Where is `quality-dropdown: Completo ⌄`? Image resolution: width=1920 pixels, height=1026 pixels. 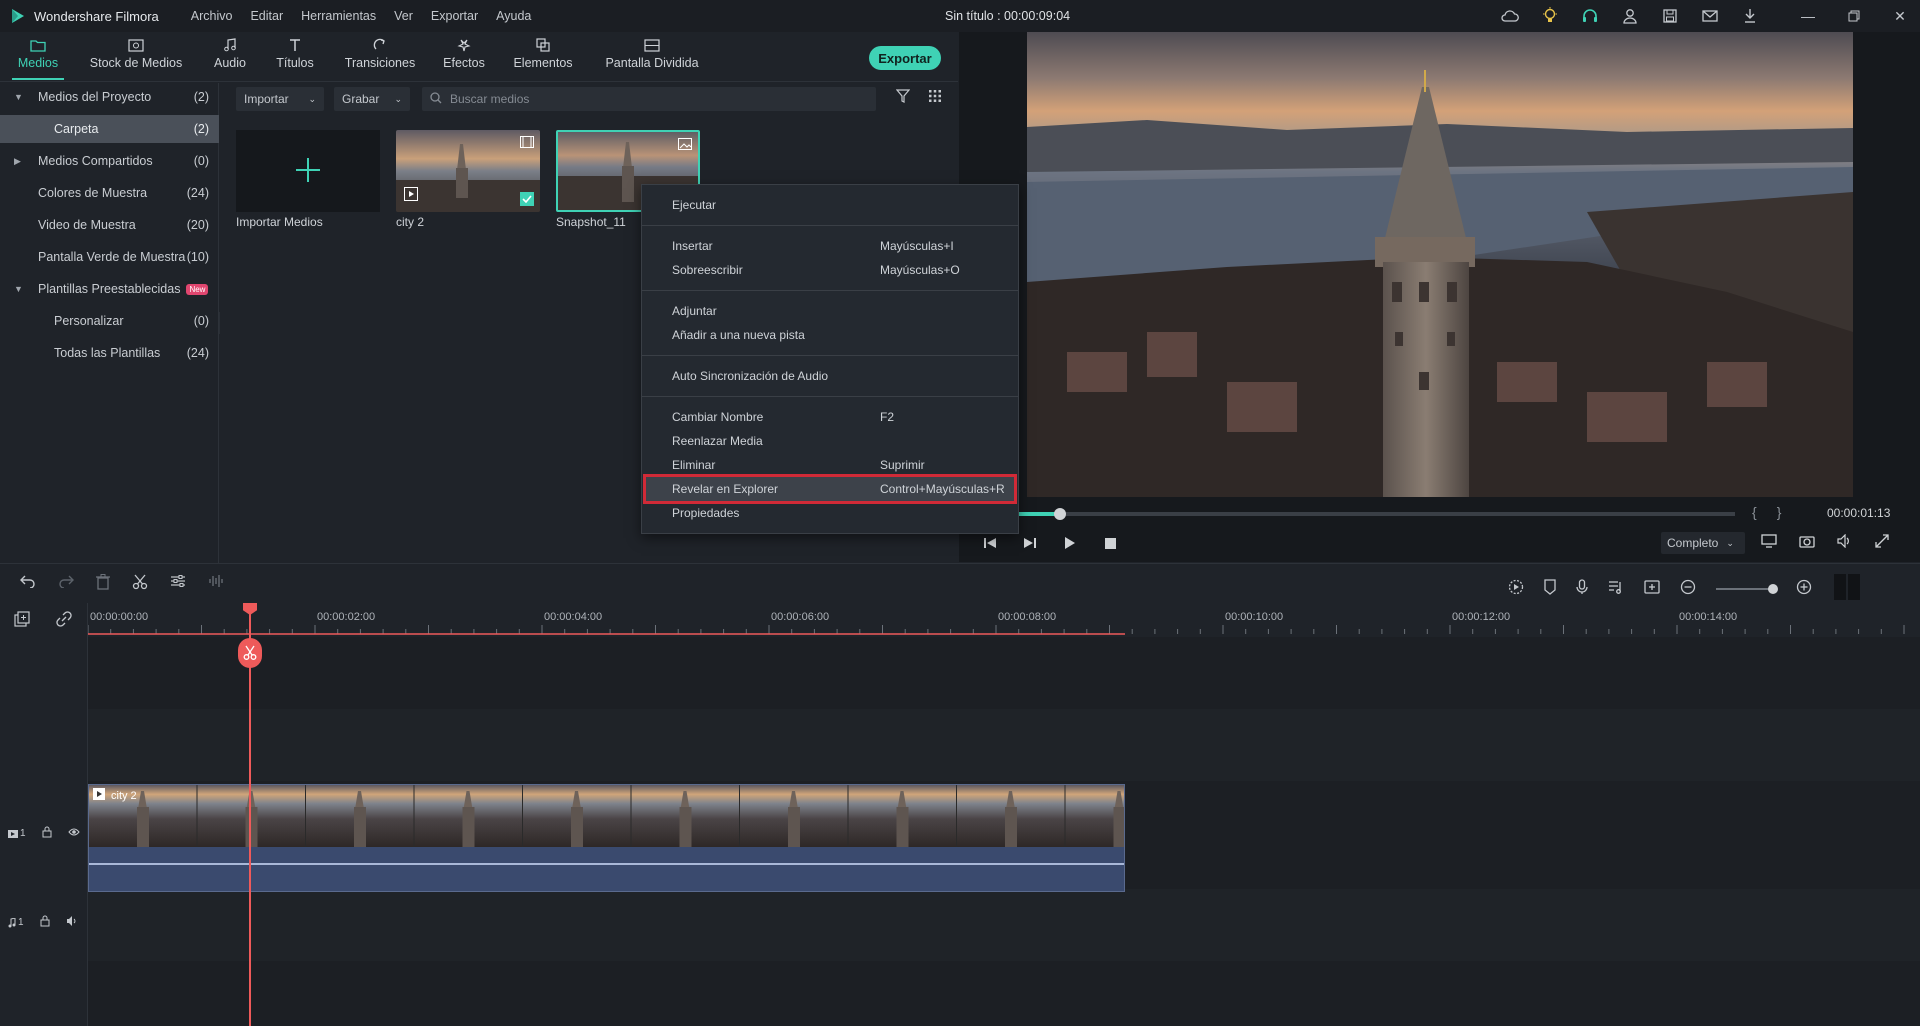
quality-dropdown: Completo ⌄ is located at coordinates (1703, 543).